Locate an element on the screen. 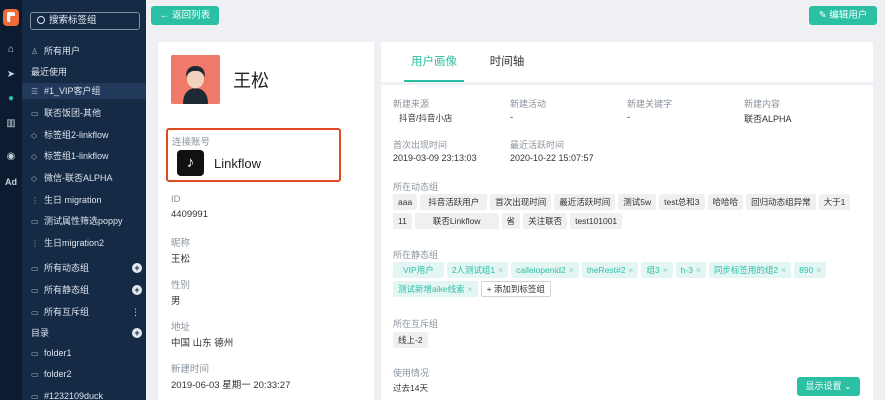 The width and height of the screenshot is (885, 400). static-tag: 890 × is located at coordinates (810, 270).